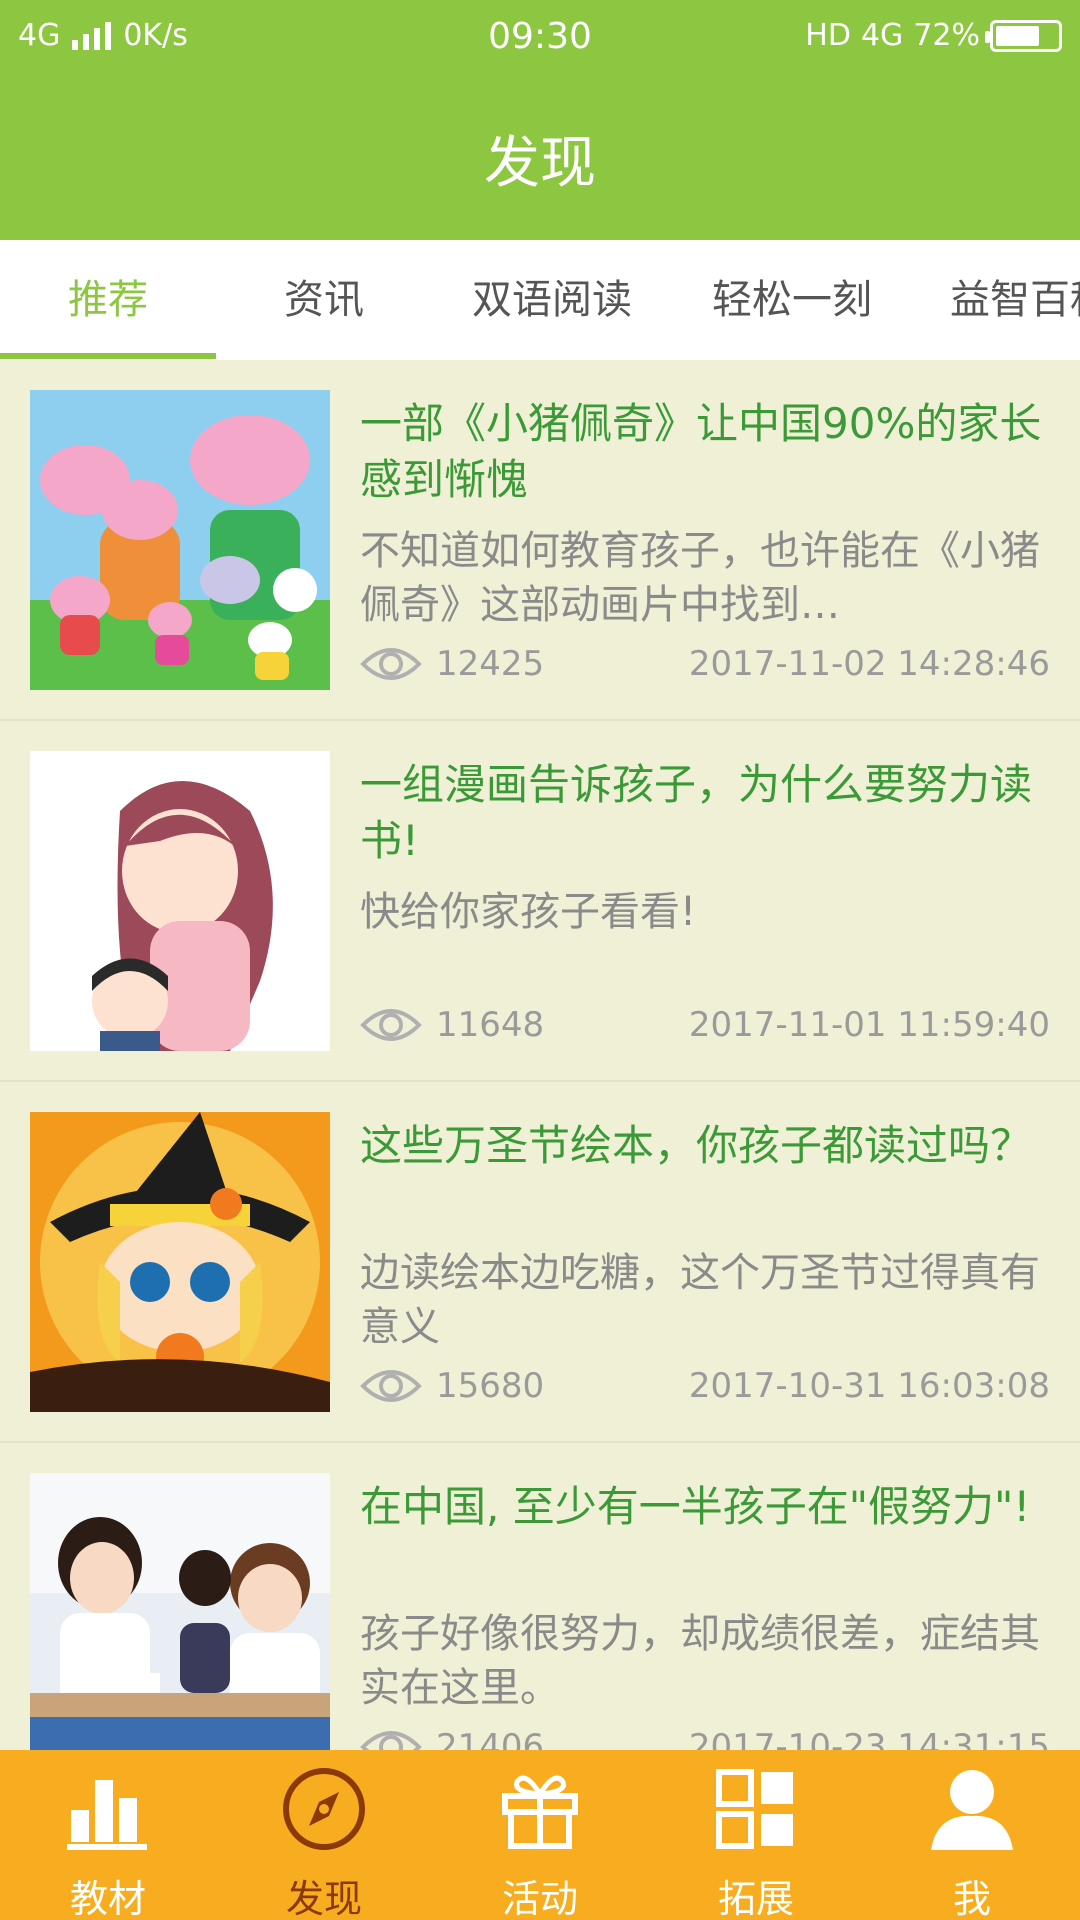 Image resolution: width=1080 pixels, height=1920 pixels. I want to click on nav-label: 活动, so click(539, 1898).